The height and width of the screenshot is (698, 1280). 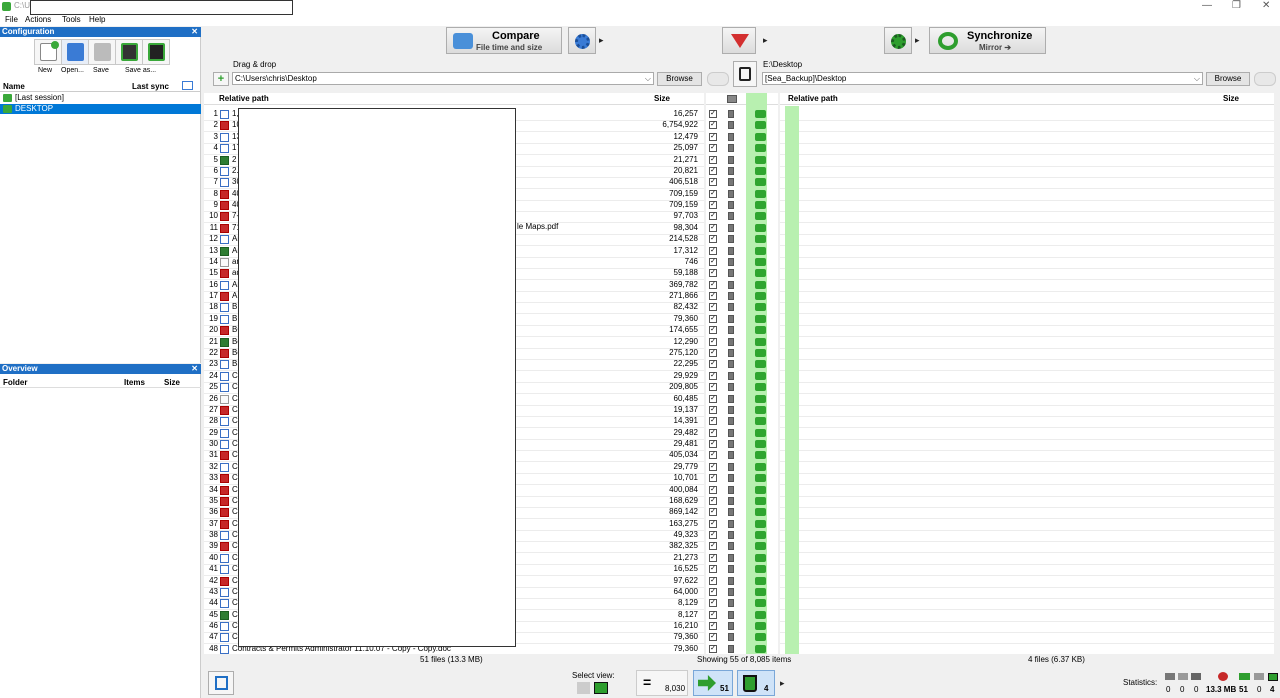 What do you see at coordinates (898, 40) in the screenshot?
I see `sync-settings-button` at bounding box center [898, 40].